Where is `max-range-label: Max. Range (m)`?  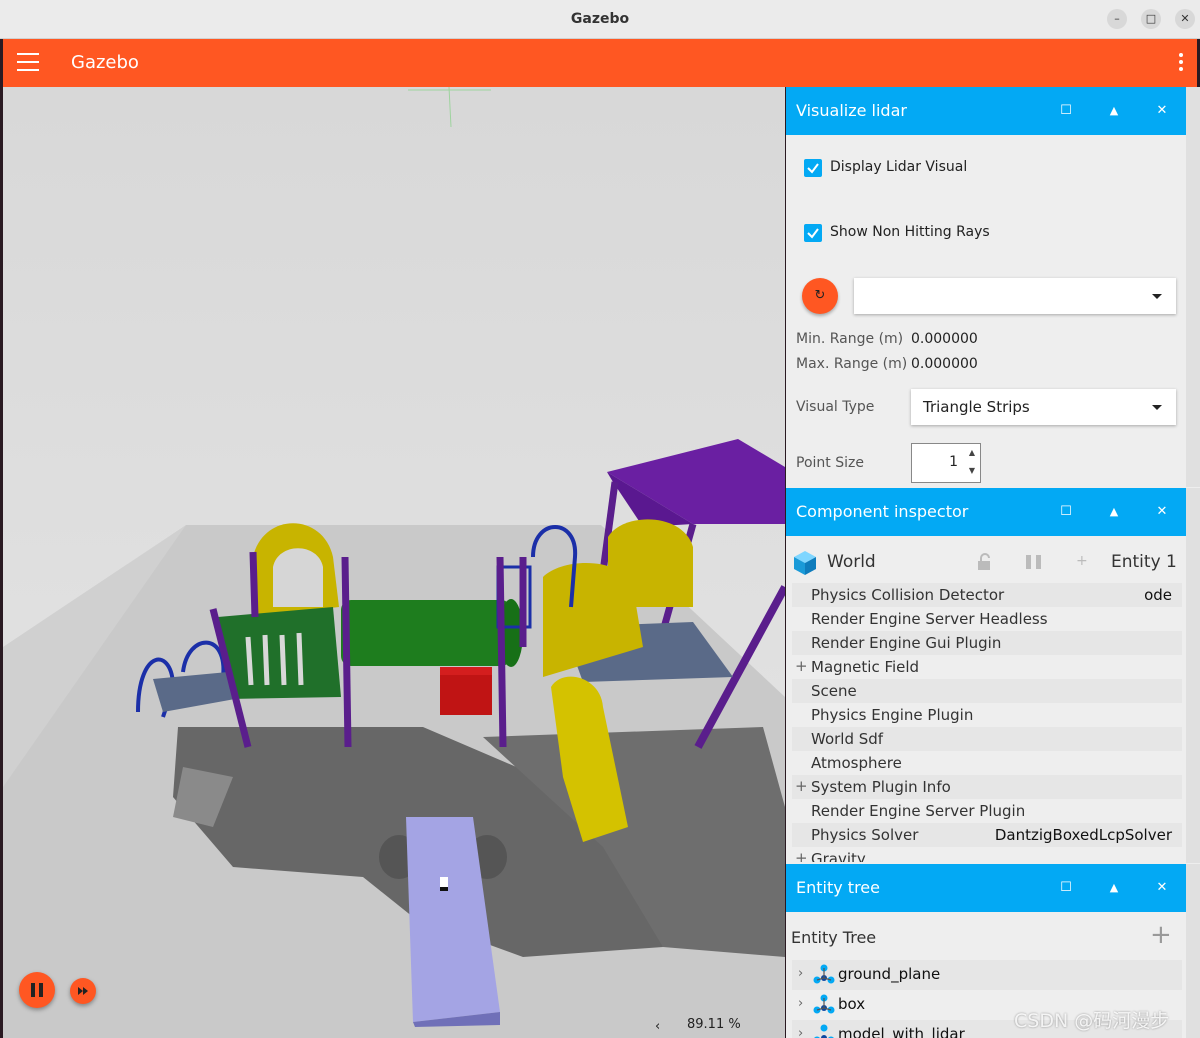 max-range-label: Max. Range (m) is located at coordinates (852, 364).